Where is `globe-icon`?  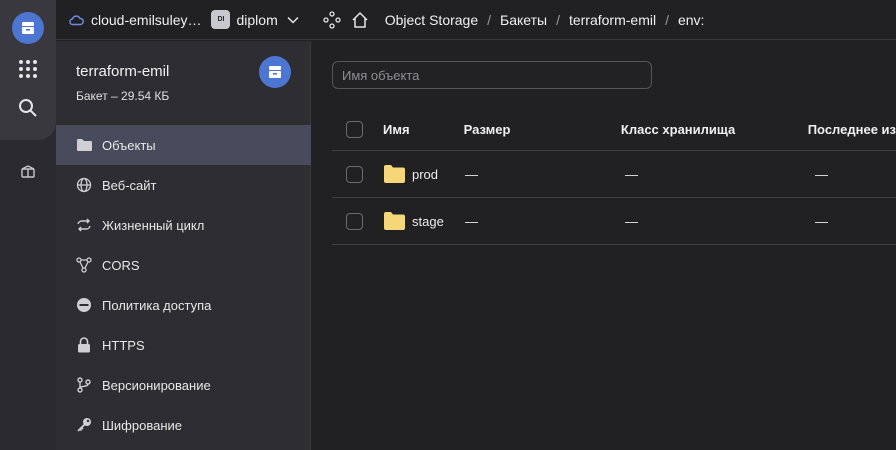 globe-icon is located at coordinates (84, 185).